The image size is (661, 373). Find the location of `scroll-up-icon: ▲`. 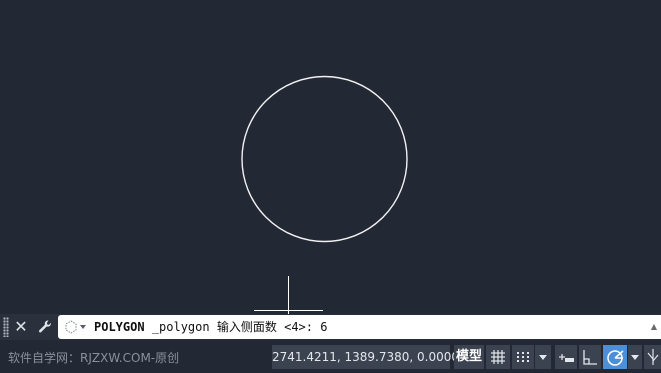

scroll-up-icon: ▲ is located at coordinates (654, 327).